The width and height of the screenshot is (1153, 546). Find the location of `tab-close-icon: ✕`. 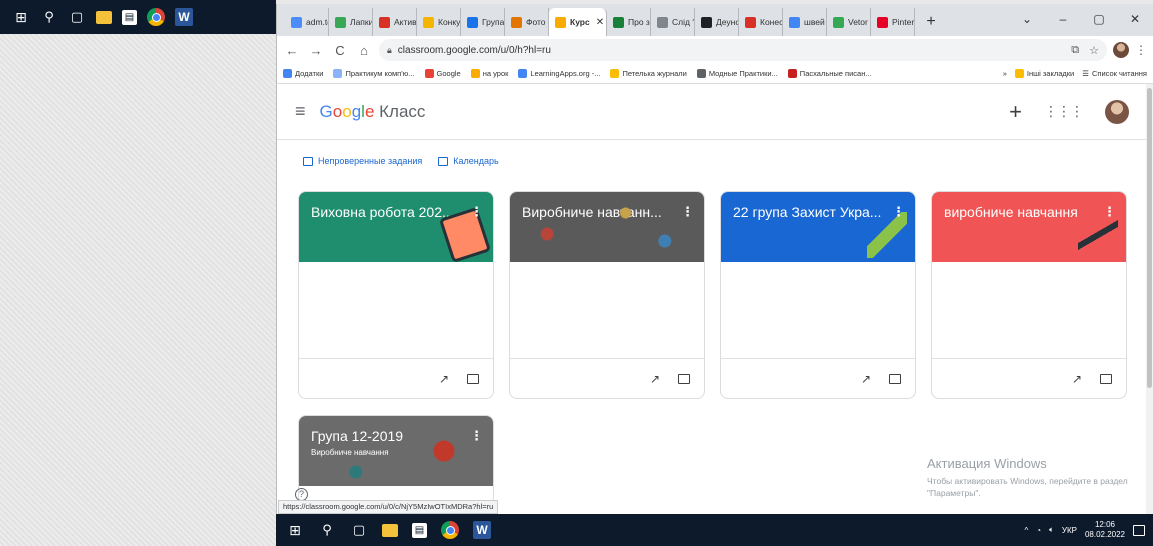

tab-close-icon: ✕ is located at coordinates (600, 22).